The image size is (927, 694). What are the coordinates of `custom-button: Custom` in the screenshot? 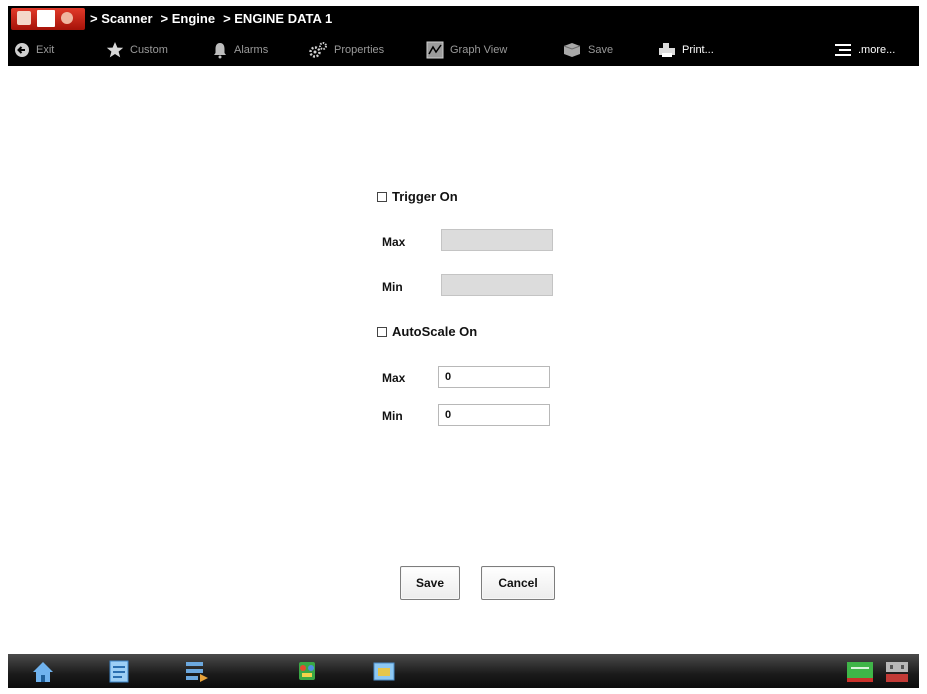 It's located at (137, 50).